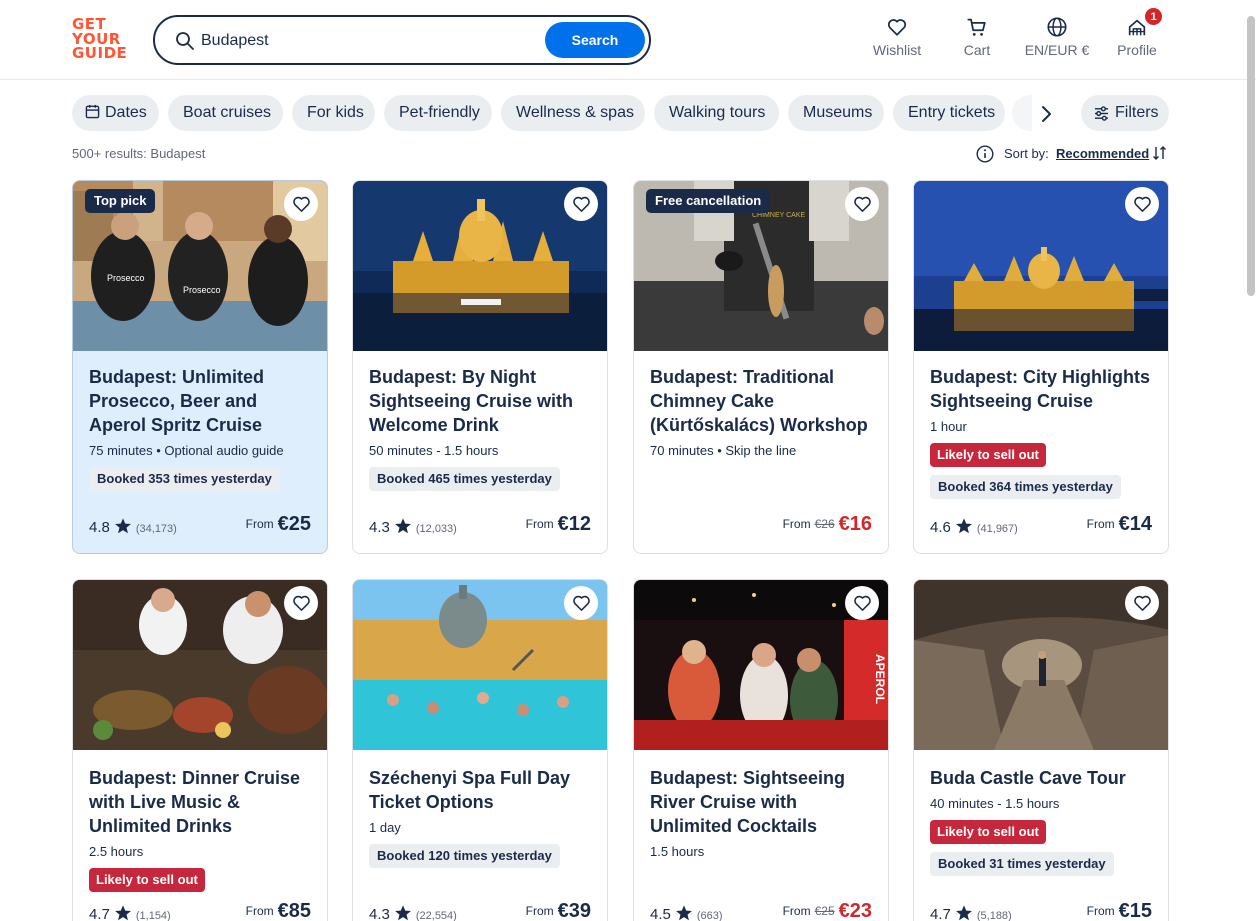  Describe the element at coordinates (855, 524) in the screenshot. I see `price-value: €16` at that location.